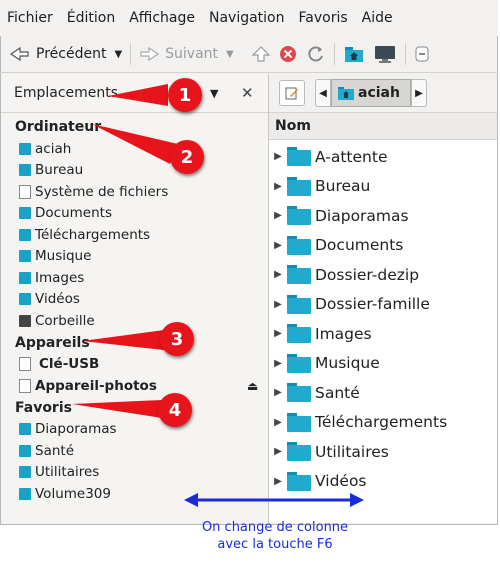 Image resolution: width=500 pixels, height=565 pixels. I want to click on sidebar-item-aciah: aciah, so click(134, 149).